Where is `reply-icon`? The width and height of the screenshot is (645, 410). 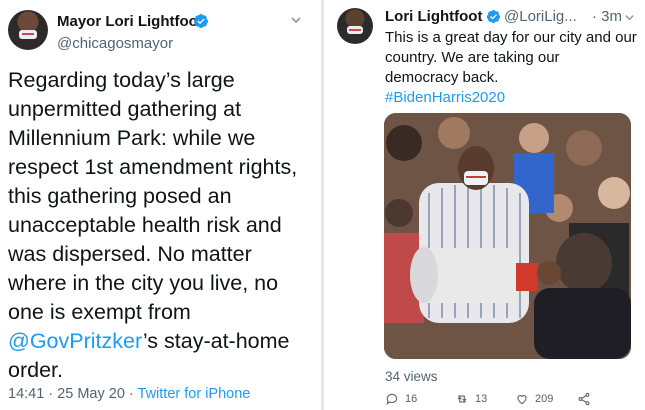
reply-icon is located at coordinates (392, 399).